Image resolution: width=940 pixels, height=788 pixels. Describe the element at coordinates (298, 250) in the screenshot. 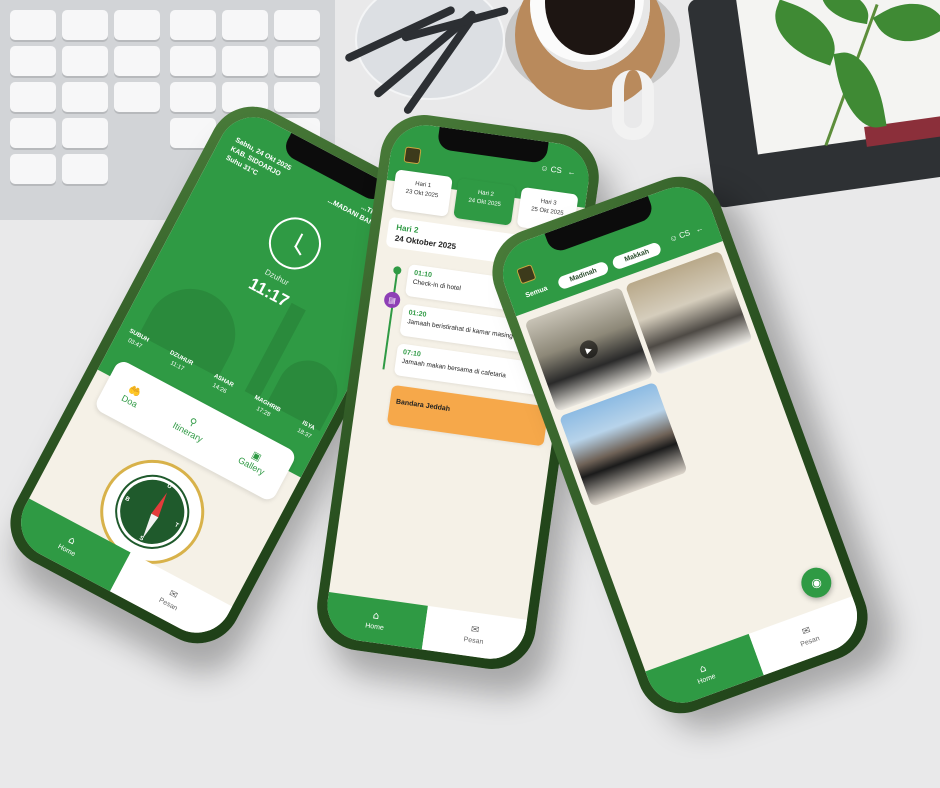

I see `clock-hand` at that location.